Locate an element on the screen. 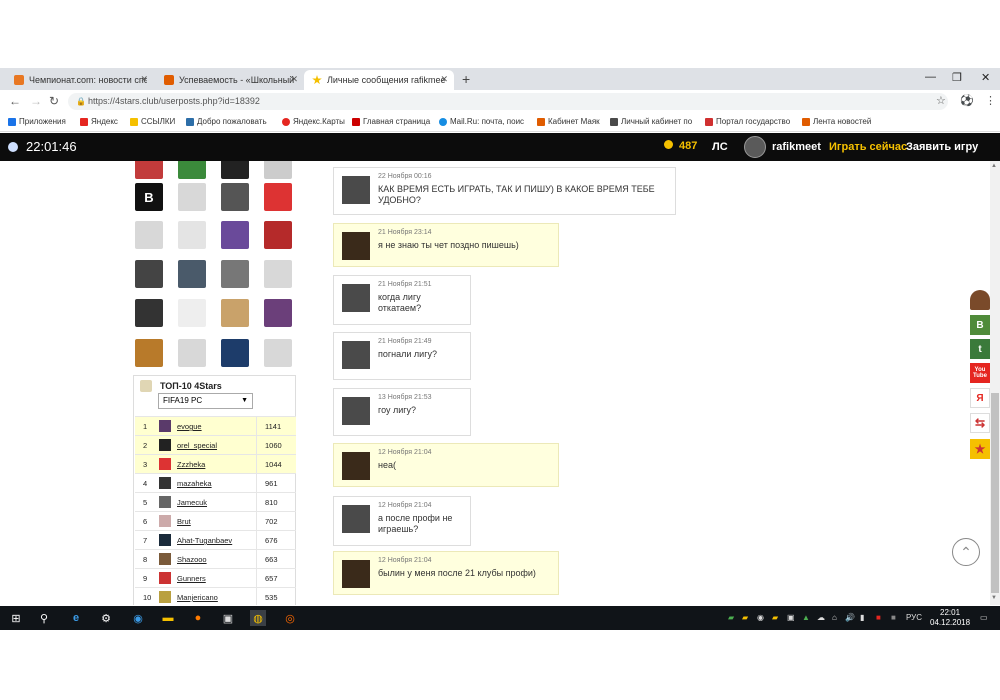 The height and width of the screenshot is (700, 1000). windows-start-icon: ⊞ is located at coordinates (16, 618).